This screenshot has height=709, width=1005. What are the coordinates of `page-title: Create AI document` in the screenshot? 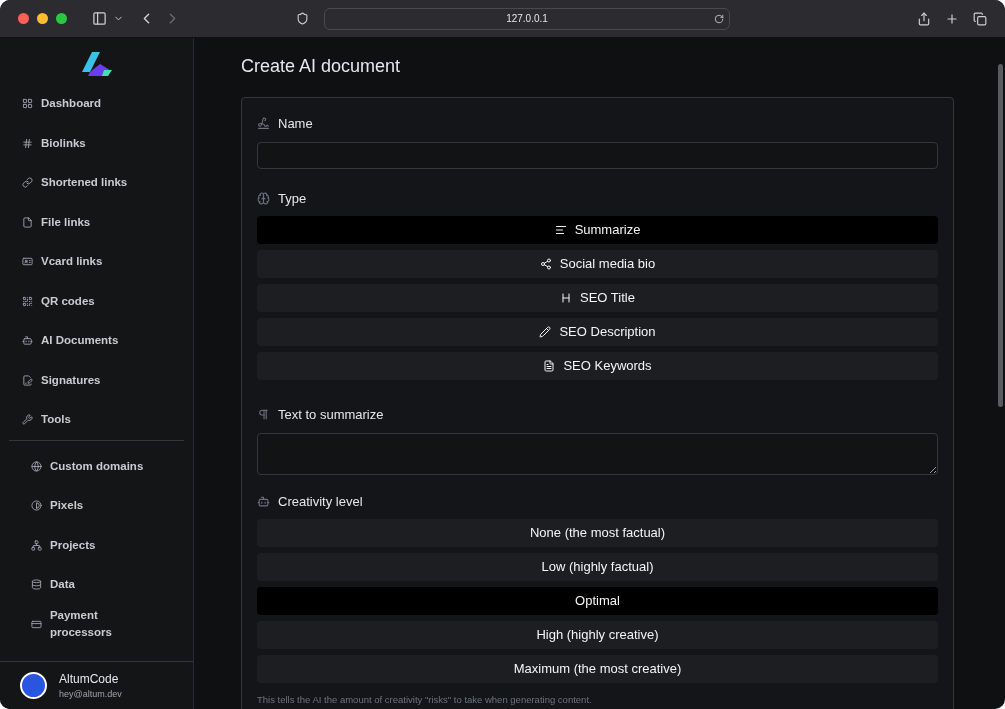 It's located at (321, 66).